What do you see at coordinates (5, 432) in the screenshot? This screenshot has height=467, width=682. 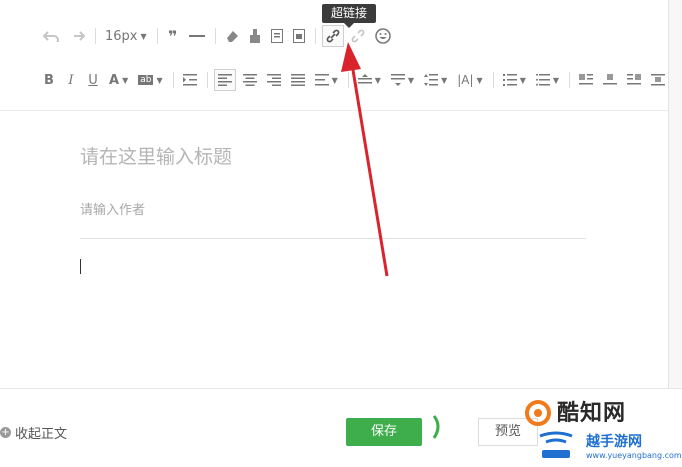 I see `plus-circle-icon: +` at bounding box center [5, 432].